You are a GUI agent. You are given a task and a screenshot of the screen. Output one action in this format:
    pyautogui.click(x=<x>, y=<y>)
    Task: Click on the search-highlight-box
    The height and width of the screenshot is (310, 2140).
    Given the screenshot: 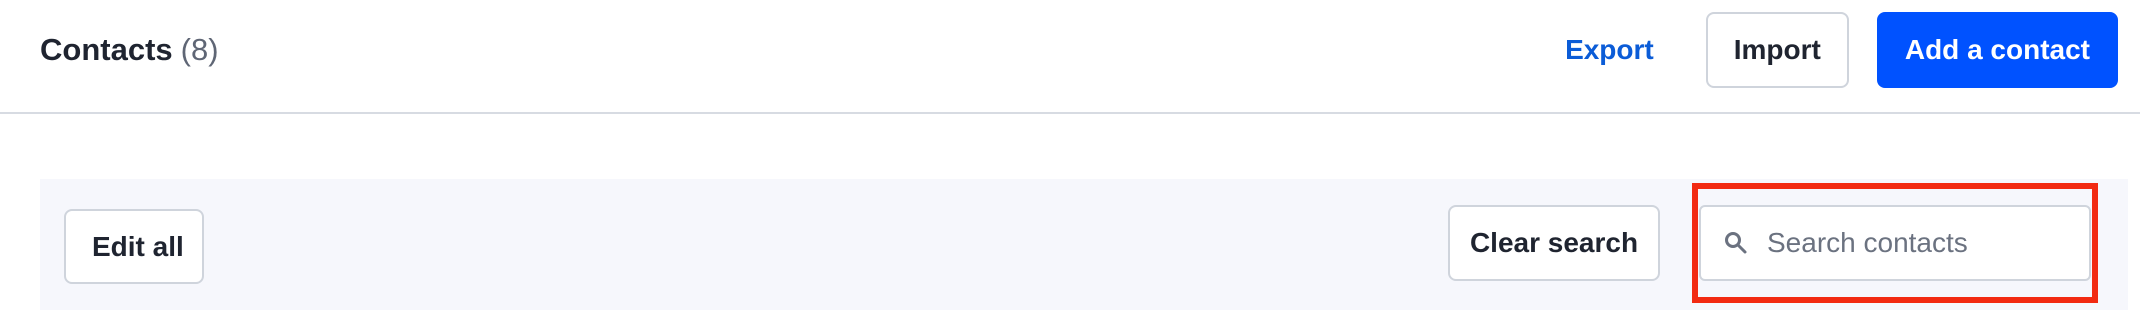 What is the action you would take?
    pyautogui.click(x=1895, y=243)
    